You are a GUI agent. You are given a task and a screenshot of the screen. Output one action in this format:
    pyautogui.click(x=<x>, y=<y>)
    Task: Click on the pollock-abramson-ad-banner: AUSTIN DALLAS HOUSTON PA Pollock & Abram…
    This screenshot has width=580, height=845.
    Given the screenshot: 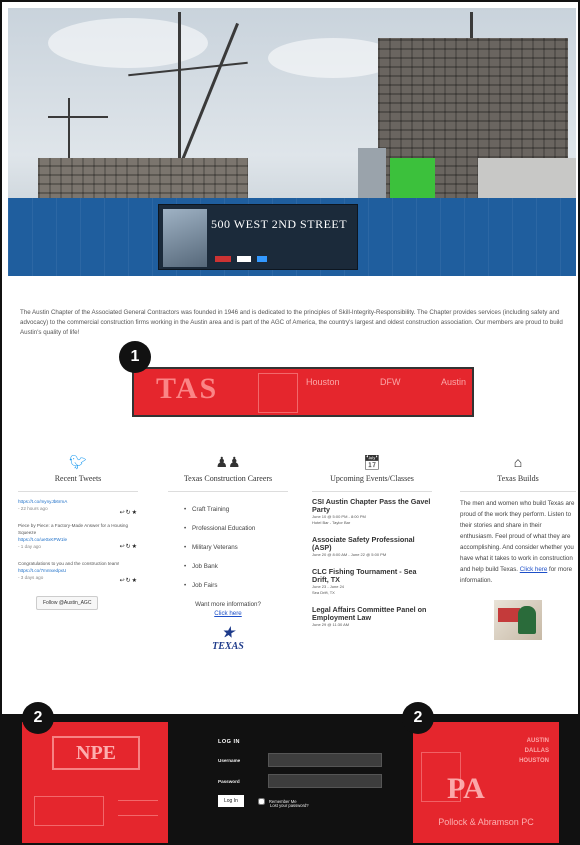 What is the action you would take?
    pyautogui.click(x=486, y=782)
    